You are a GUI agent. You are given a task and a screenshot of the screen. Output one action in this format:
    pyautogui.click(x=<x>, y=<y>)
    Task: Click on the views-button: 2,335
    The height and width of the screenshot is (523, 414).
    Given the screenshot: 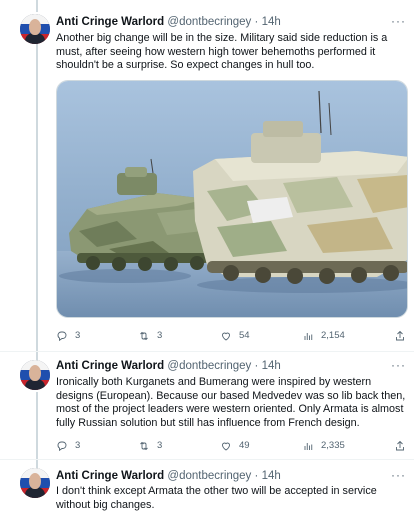 What is the action you would take?
    pyautogui.click(x=323, y=446)
    